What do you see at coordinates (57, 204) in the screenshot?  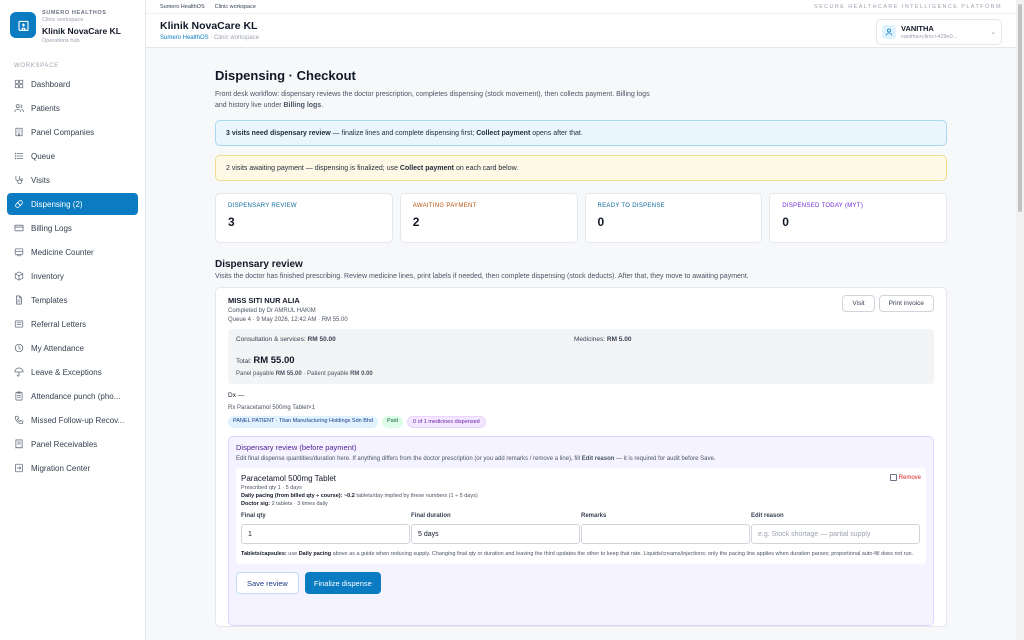 I see `sidebar-item-label: Dispensing (2)` at bounding box center [57, 204].